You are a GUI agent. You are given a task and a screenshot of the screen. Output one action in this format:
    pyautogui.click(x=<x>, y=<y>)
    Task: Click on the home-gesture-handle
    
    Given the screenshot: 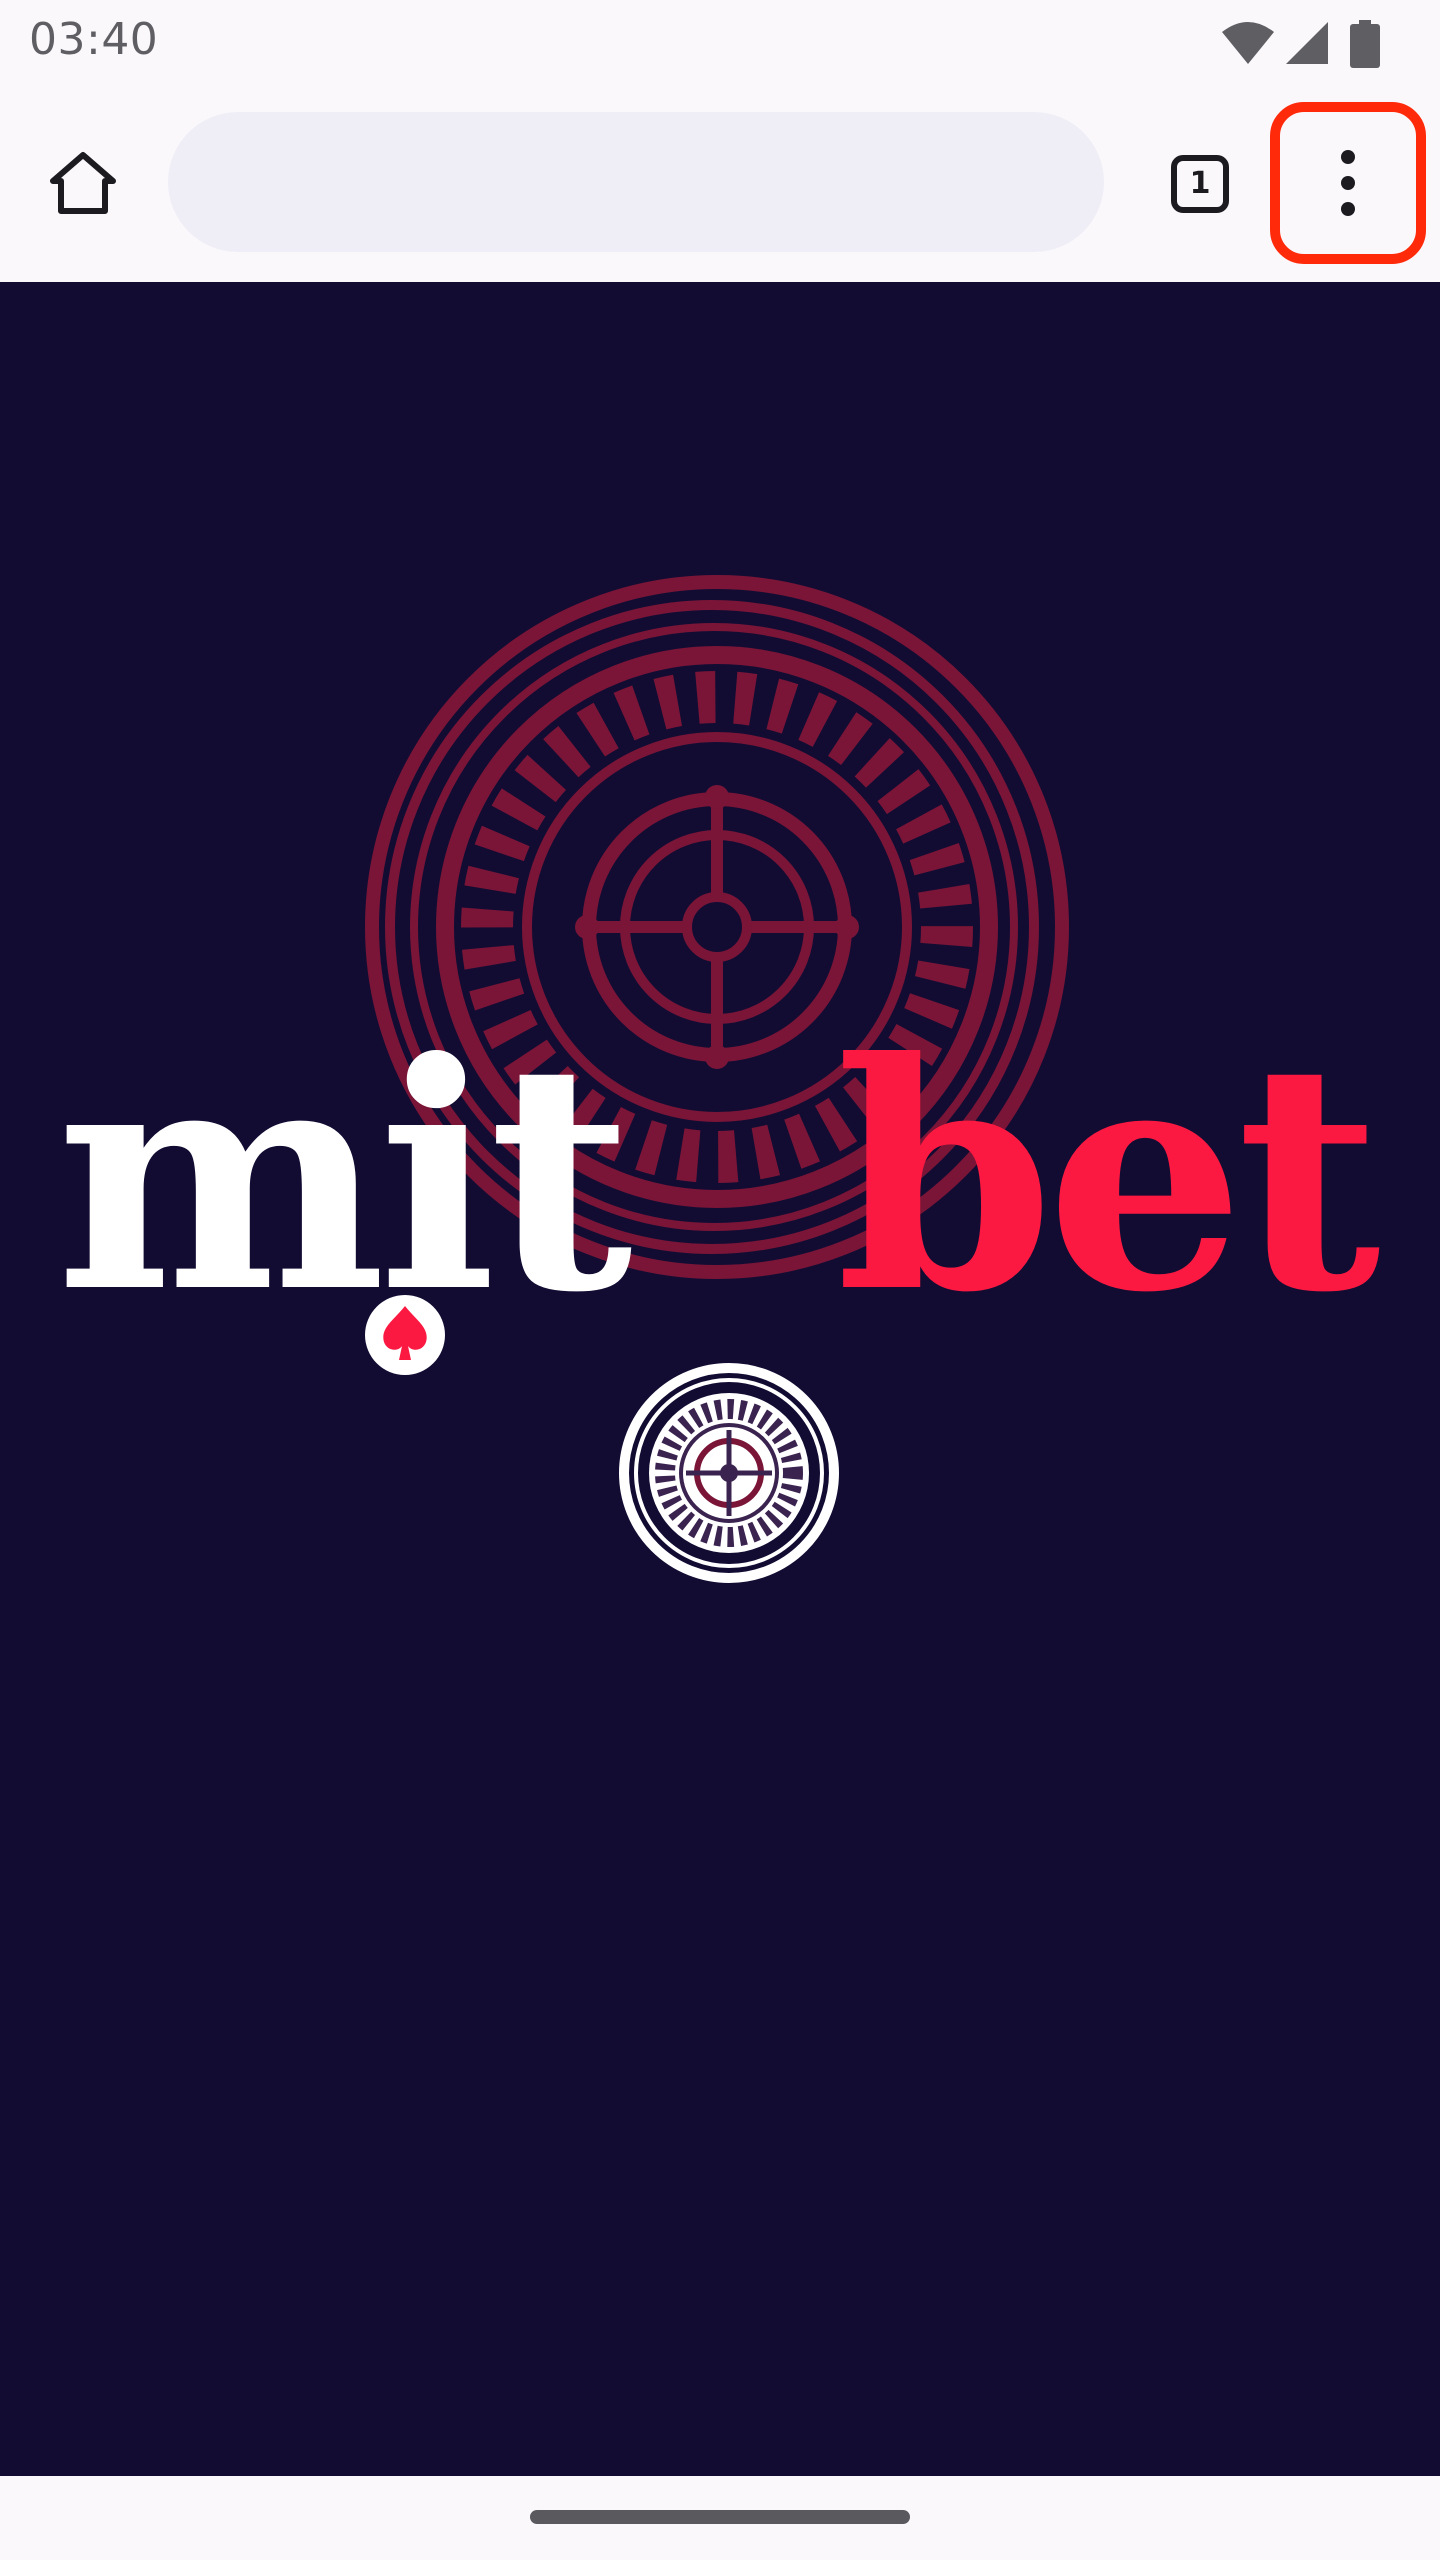 What is the action you would take?
    pyautogui.click(x=720, y=2517)
    